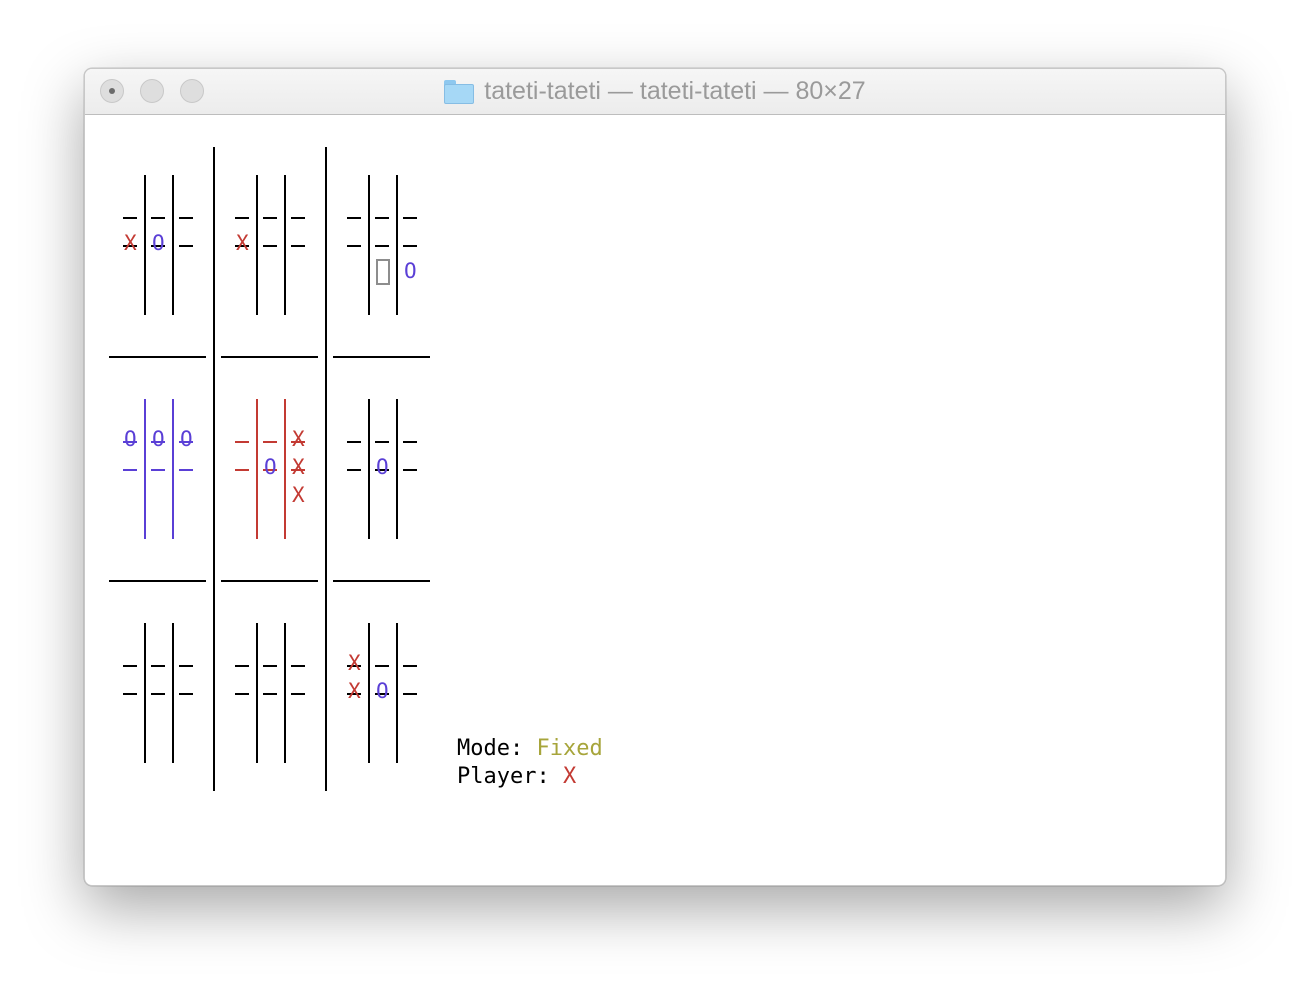 This screenshot has width=1308, height=984. Describe the element at coordinates (530, 749) in the screenshot. I see `mode-status: Mode: Fixed` at that location.